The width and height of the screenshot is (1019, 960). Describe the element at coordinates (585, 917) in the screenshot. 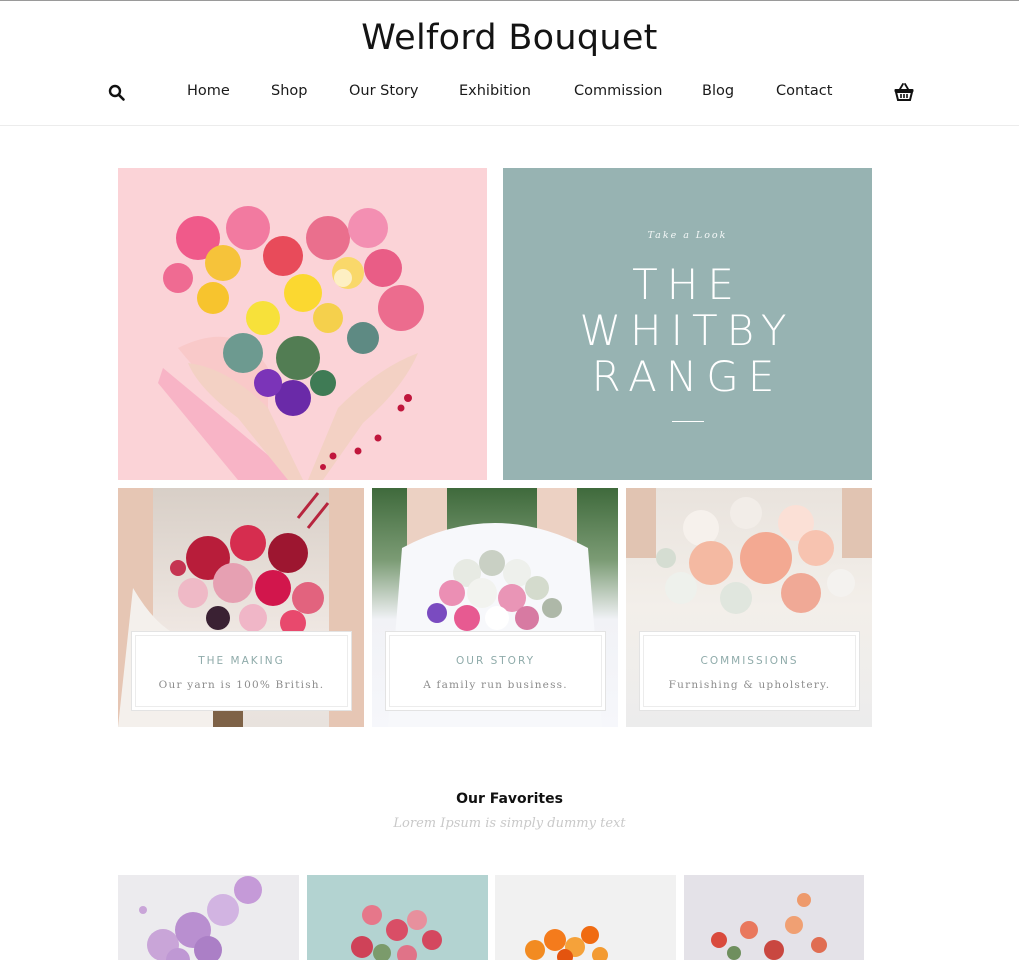

I see `product-thumbnail-orange-flowers` at that location.